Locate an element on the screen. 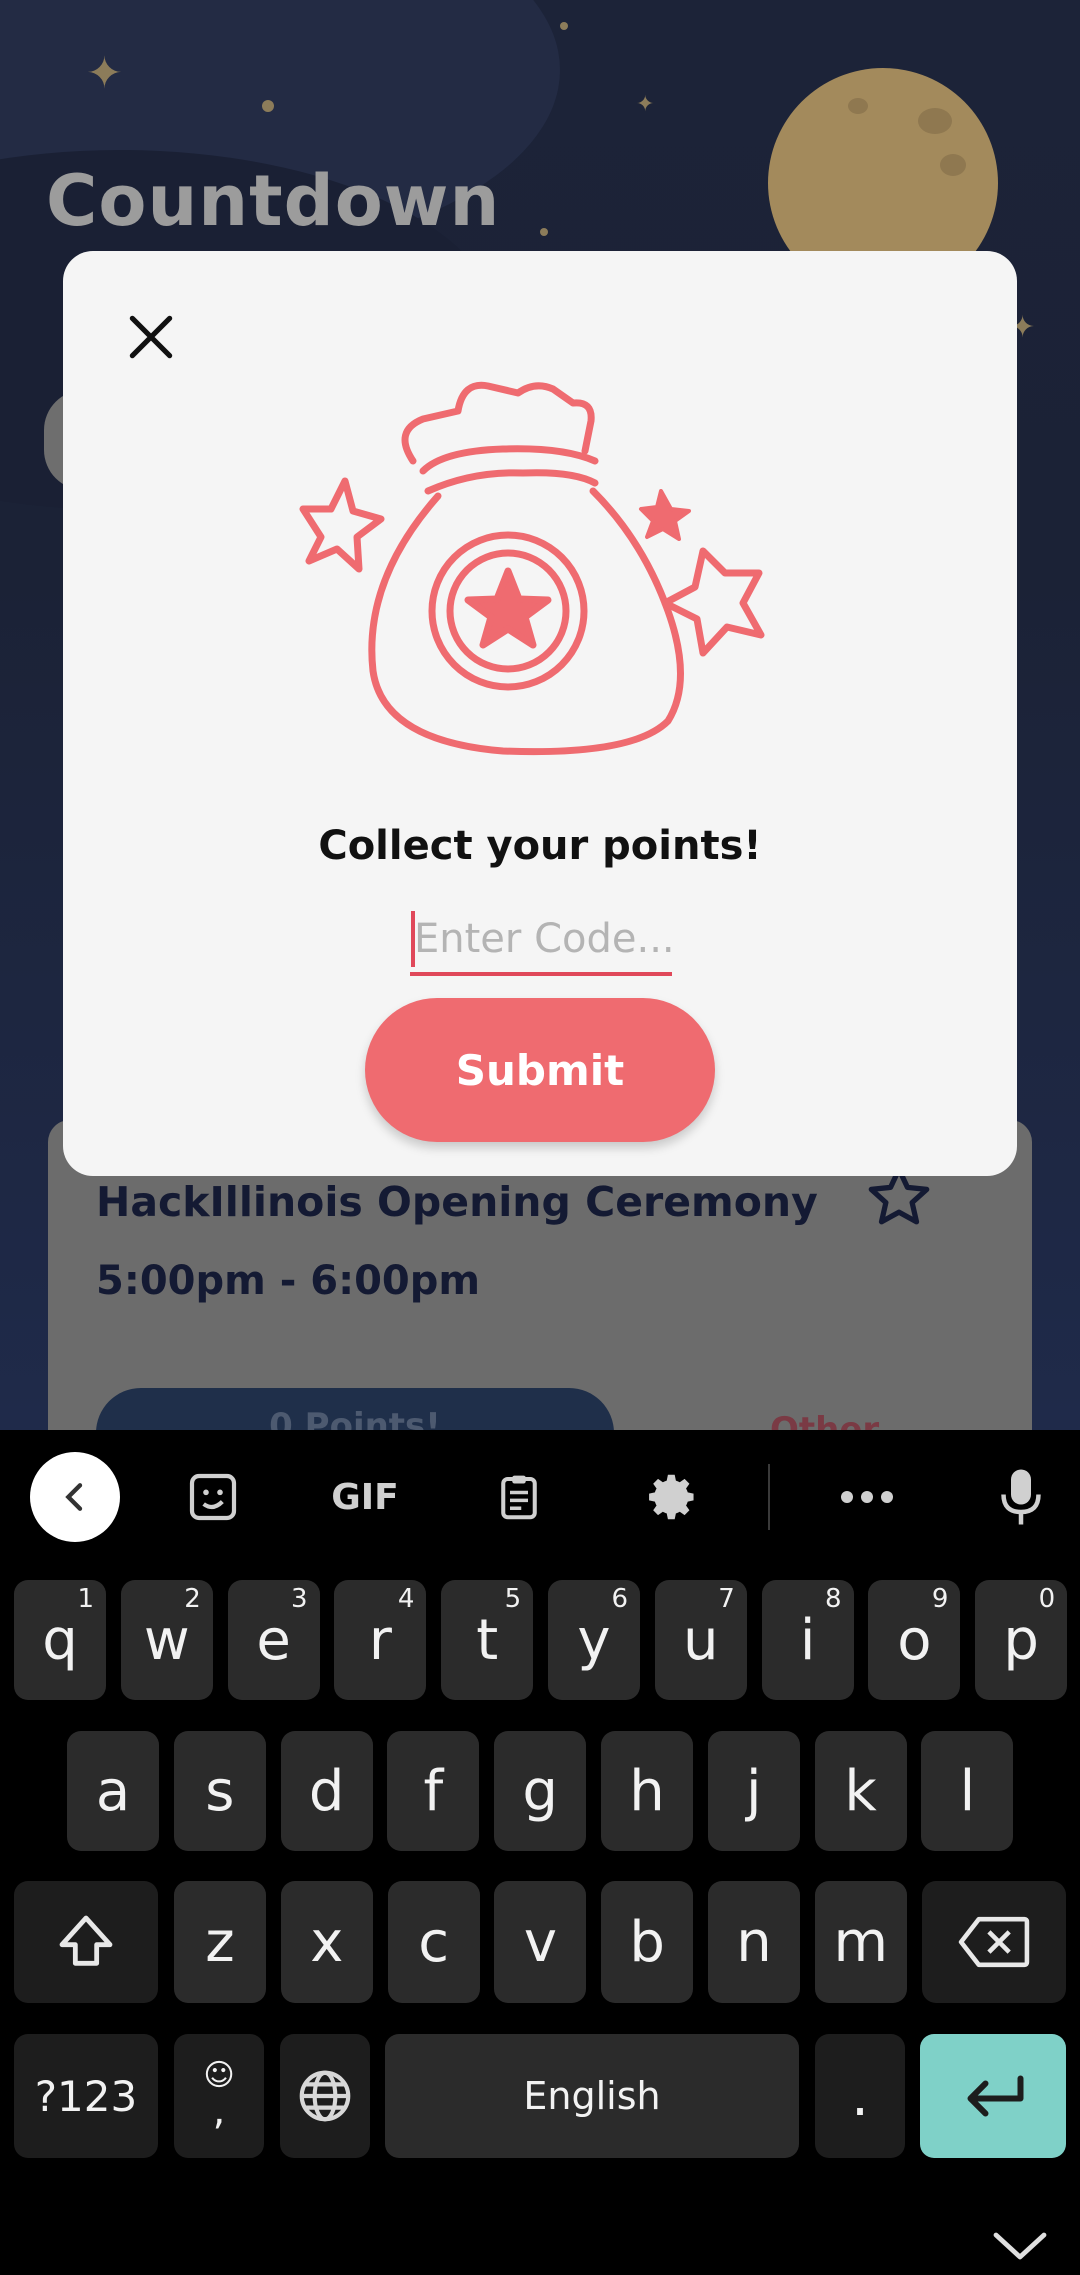  event-category: Other is located at coordinates (825, 1420).